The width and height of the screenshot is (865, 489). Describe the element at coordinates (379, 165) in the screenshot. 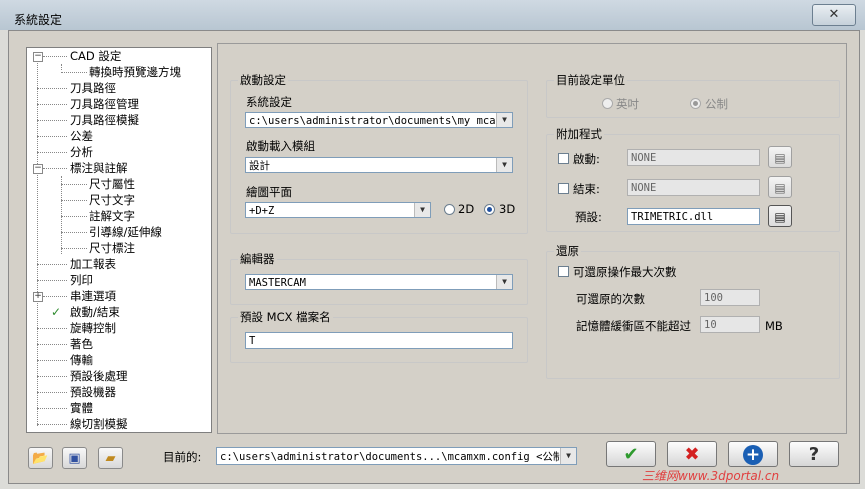

I see `module-dropdown: 設計 ▼` at that location.